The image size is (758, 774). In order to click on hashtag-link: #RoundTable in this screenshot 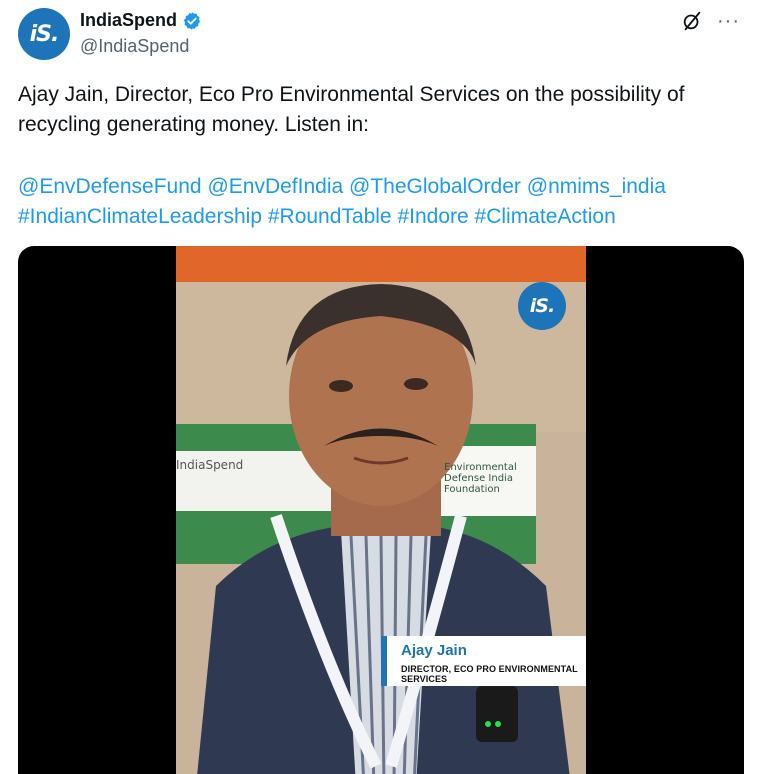, I will do `click(330, 216)`.